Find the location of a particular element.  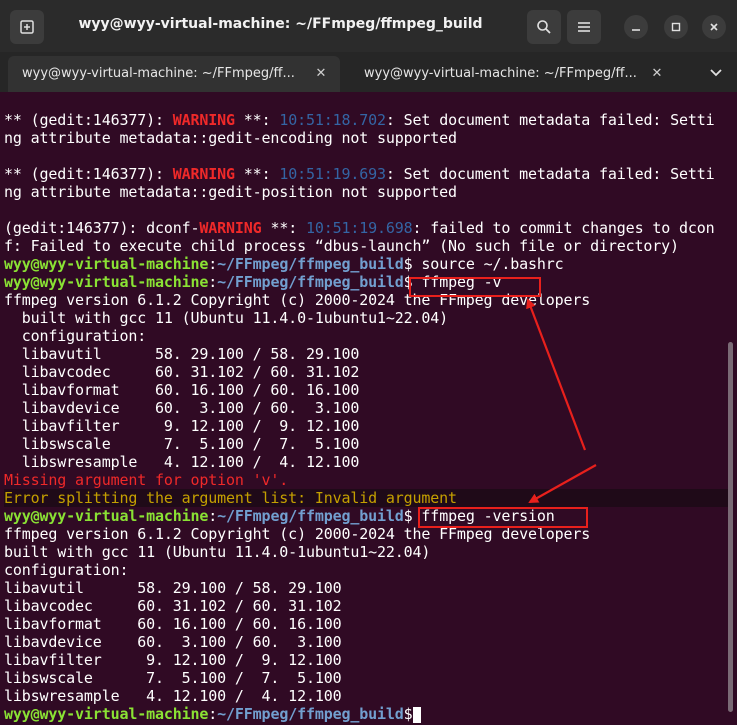

tabs-dropdown-button is located at coordinates (716, 73).